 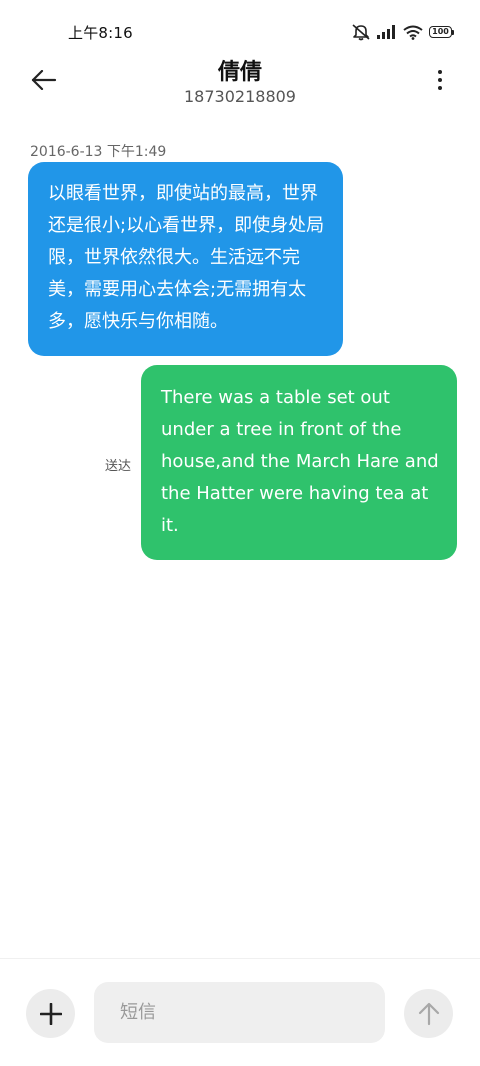 What do you see at coordinates (118, 466) in the screenshot?
I see `delivery-status: 送达` at bounding box center [118, 466].